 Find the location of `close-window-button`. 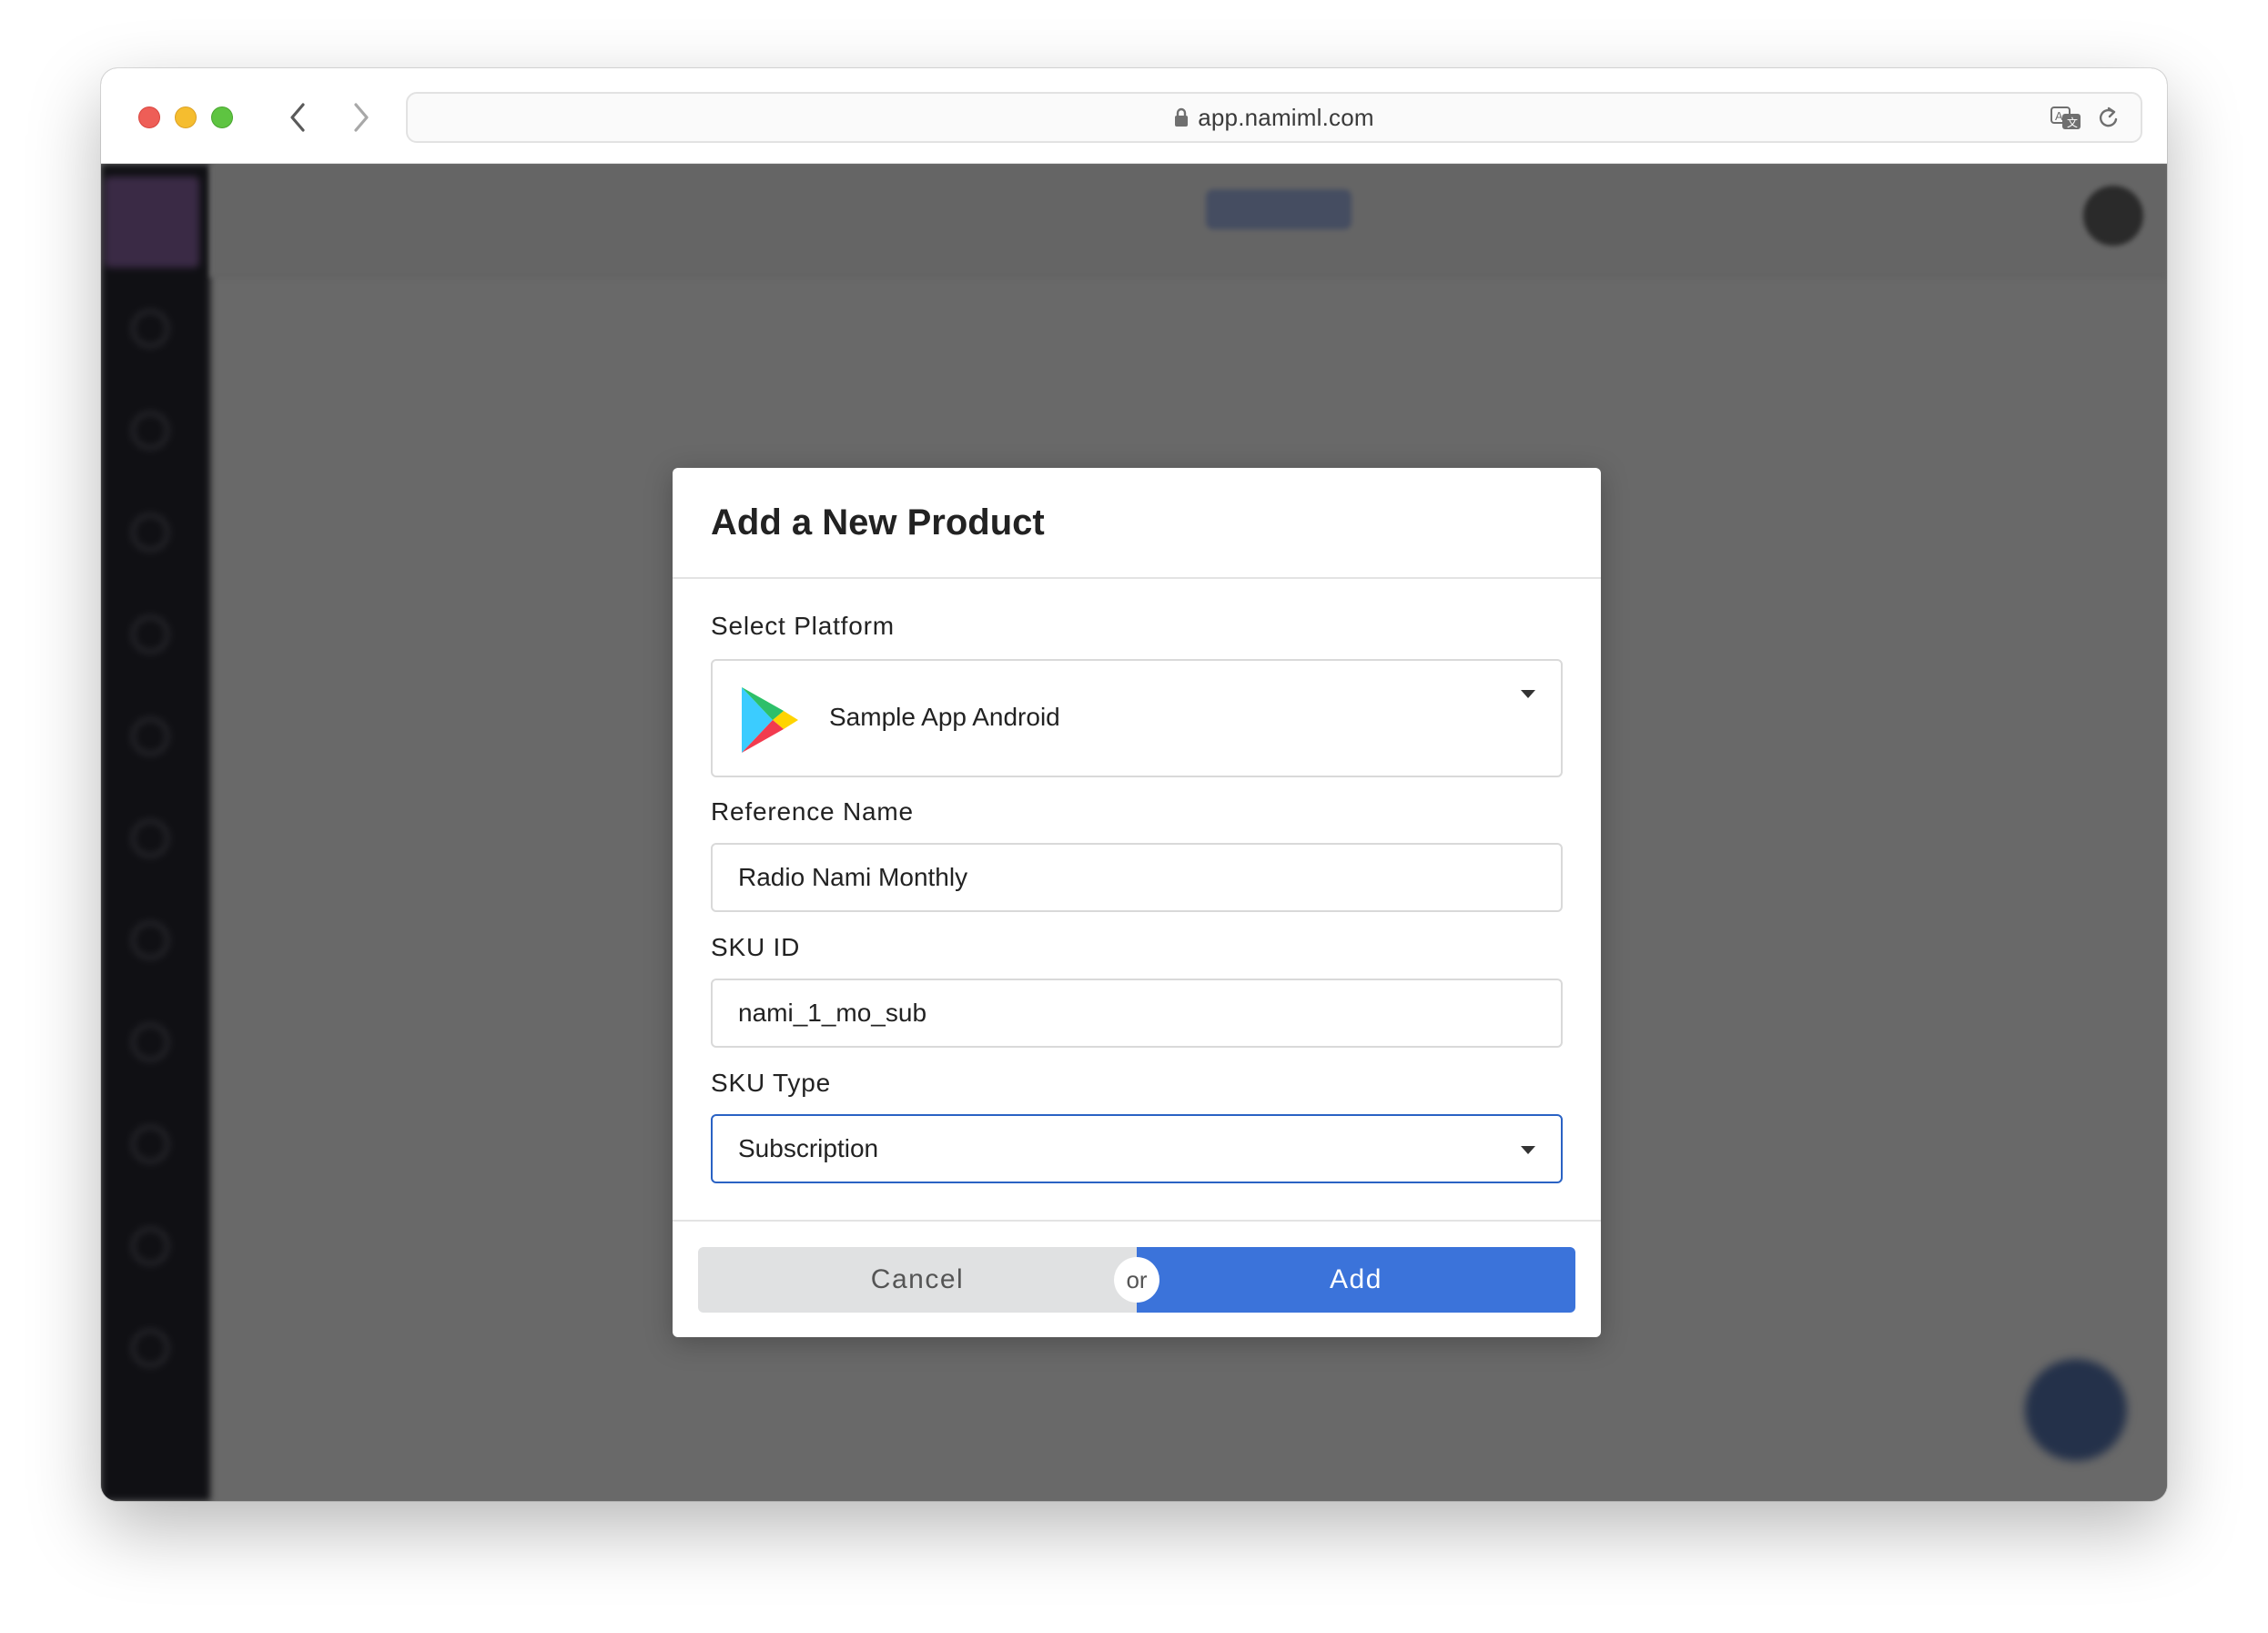

close-window-button is located at coordinates (149, 117).